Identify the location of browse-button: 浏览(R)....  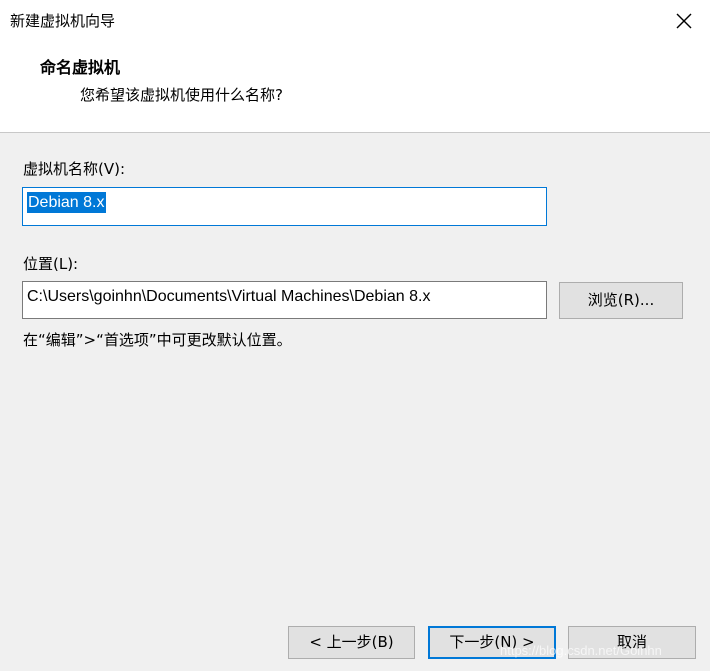
(621, 300).